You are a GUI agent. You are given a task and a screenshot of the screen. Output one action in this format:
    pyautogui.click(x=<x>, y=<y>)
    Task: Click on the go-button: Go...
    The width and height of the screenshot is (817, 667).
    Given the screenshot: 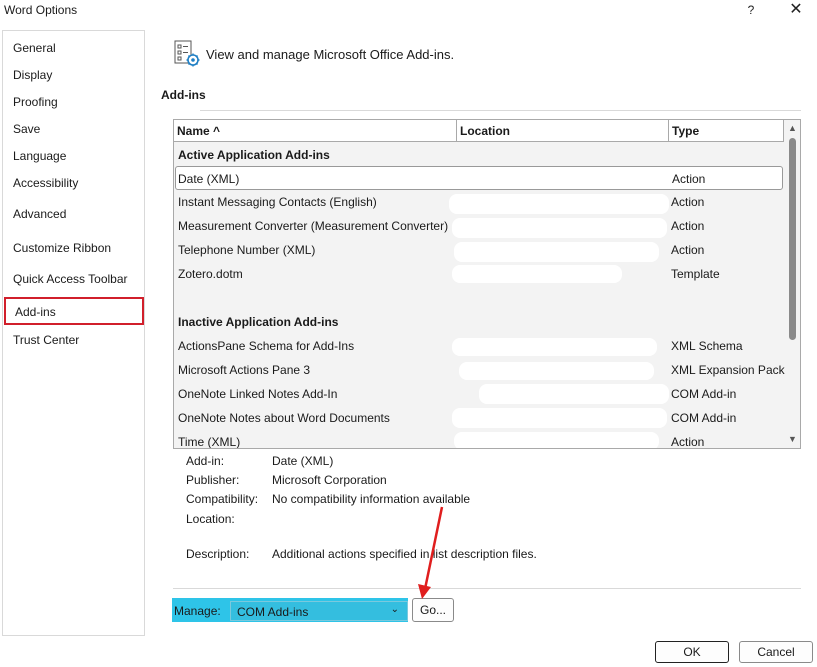 What is the action you would take?
    pyautogui.click(x=433, y=610)
    